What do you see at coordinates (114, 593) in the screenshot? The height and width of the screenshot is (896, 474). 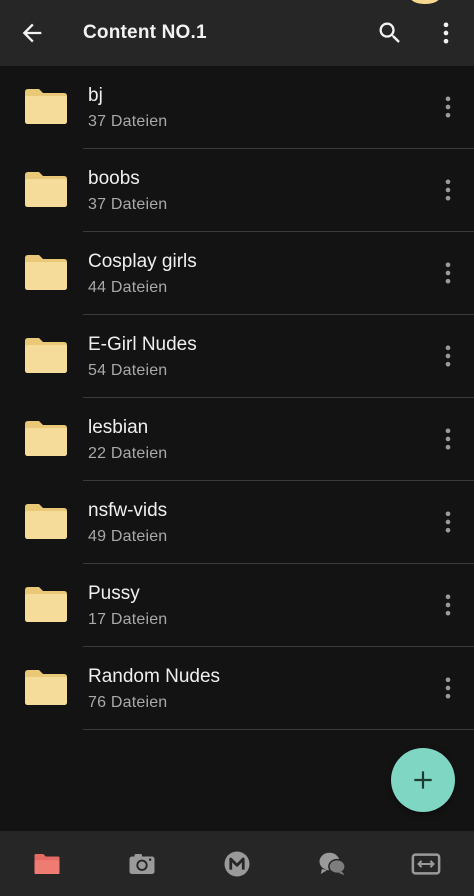 I see `folder-name: Pussy` at bounding box center [114, 593].